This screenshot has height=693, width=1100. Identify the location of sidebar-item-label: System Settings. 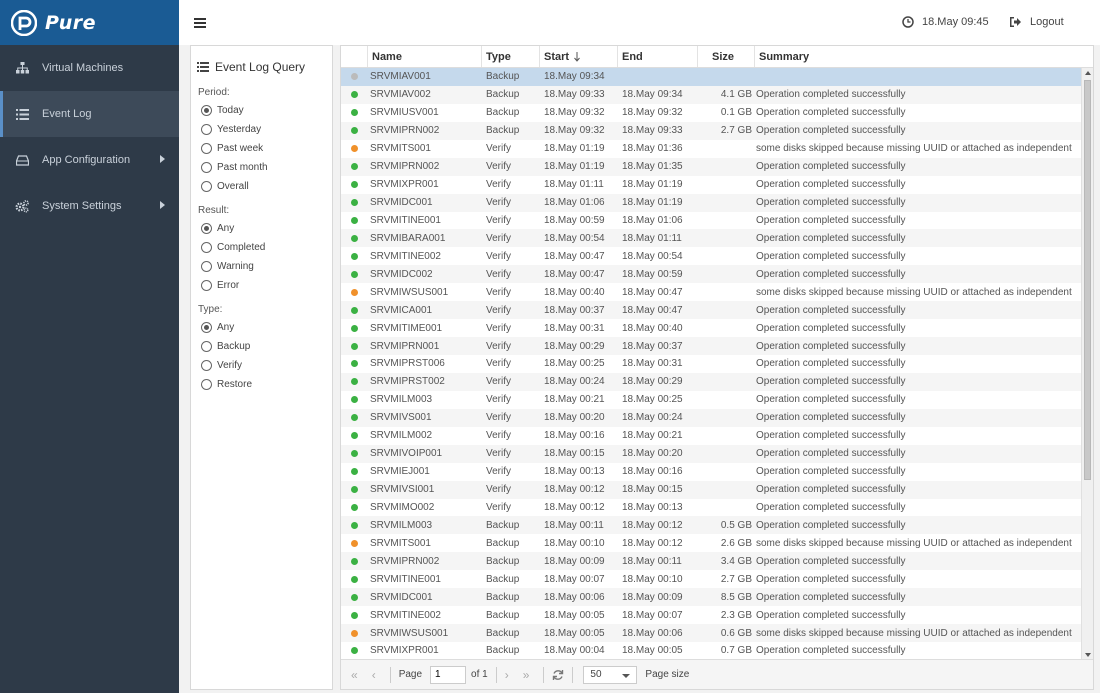
(82, 206).